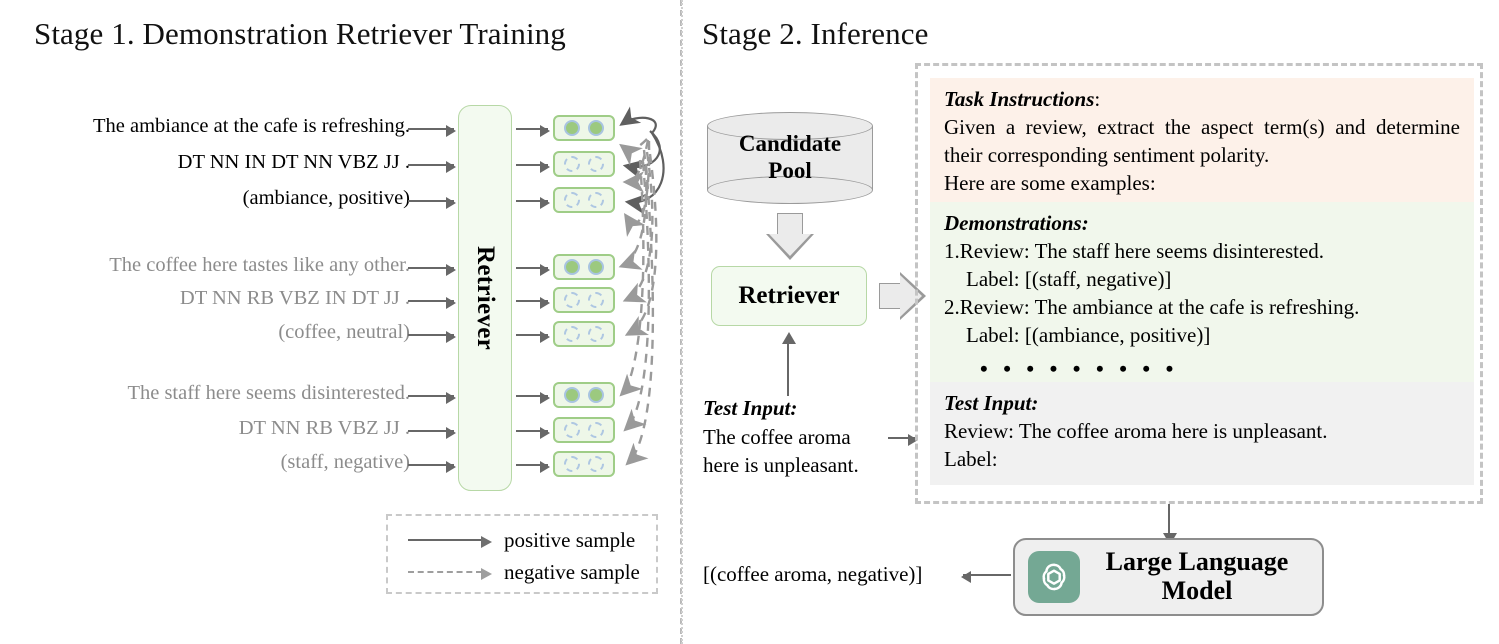 The height and width of the screenshot is (644, 1499). I want to click on legend-row-negative: negative sample, so click(524, 571).